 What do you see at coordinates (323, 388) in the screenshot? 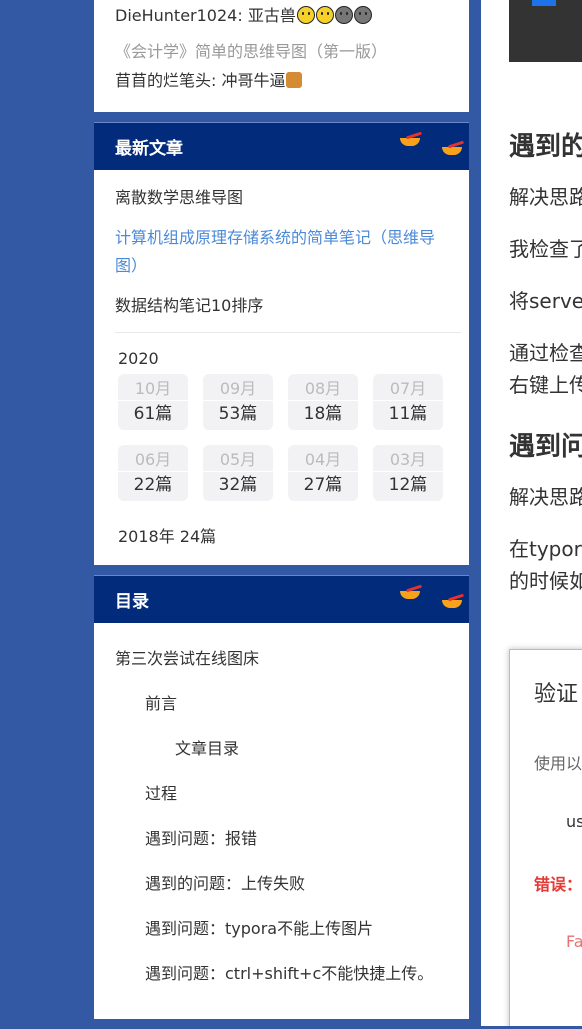
I see `month-label: 08月` at bounding box center [323, 388].